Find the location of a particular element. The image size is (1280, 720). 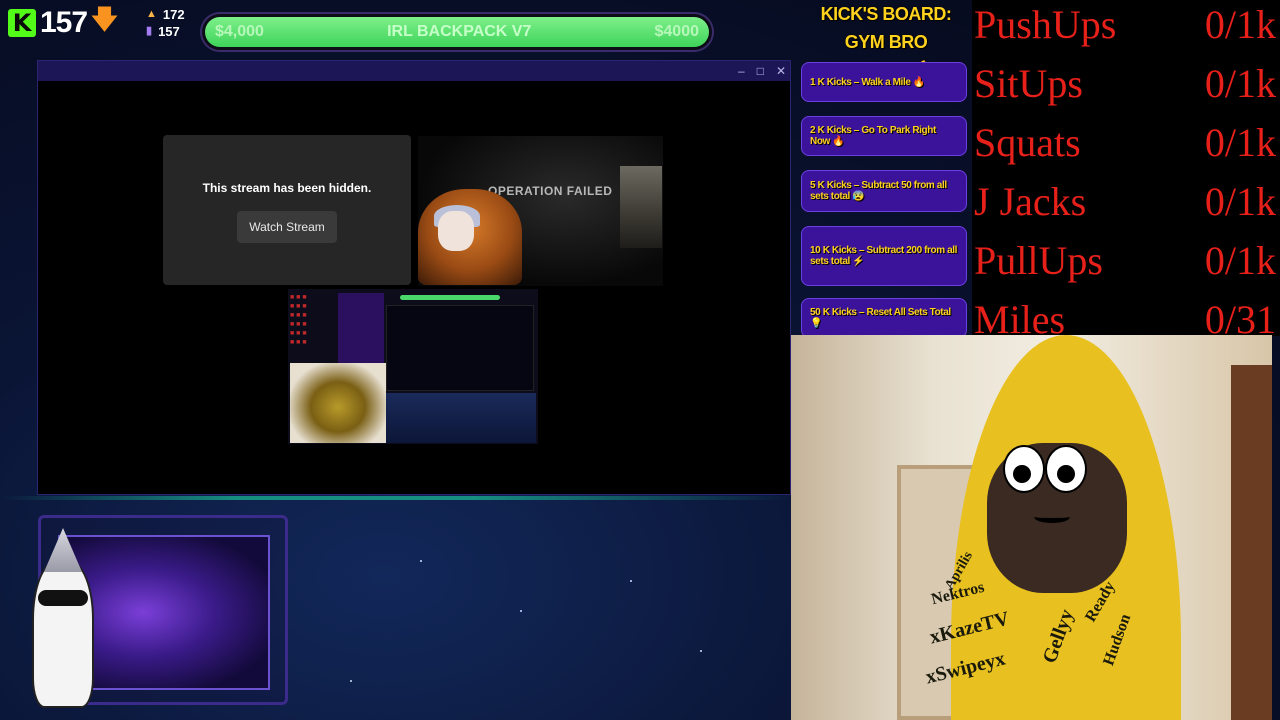

nested-space-bg is located at coordinates (461, 418).